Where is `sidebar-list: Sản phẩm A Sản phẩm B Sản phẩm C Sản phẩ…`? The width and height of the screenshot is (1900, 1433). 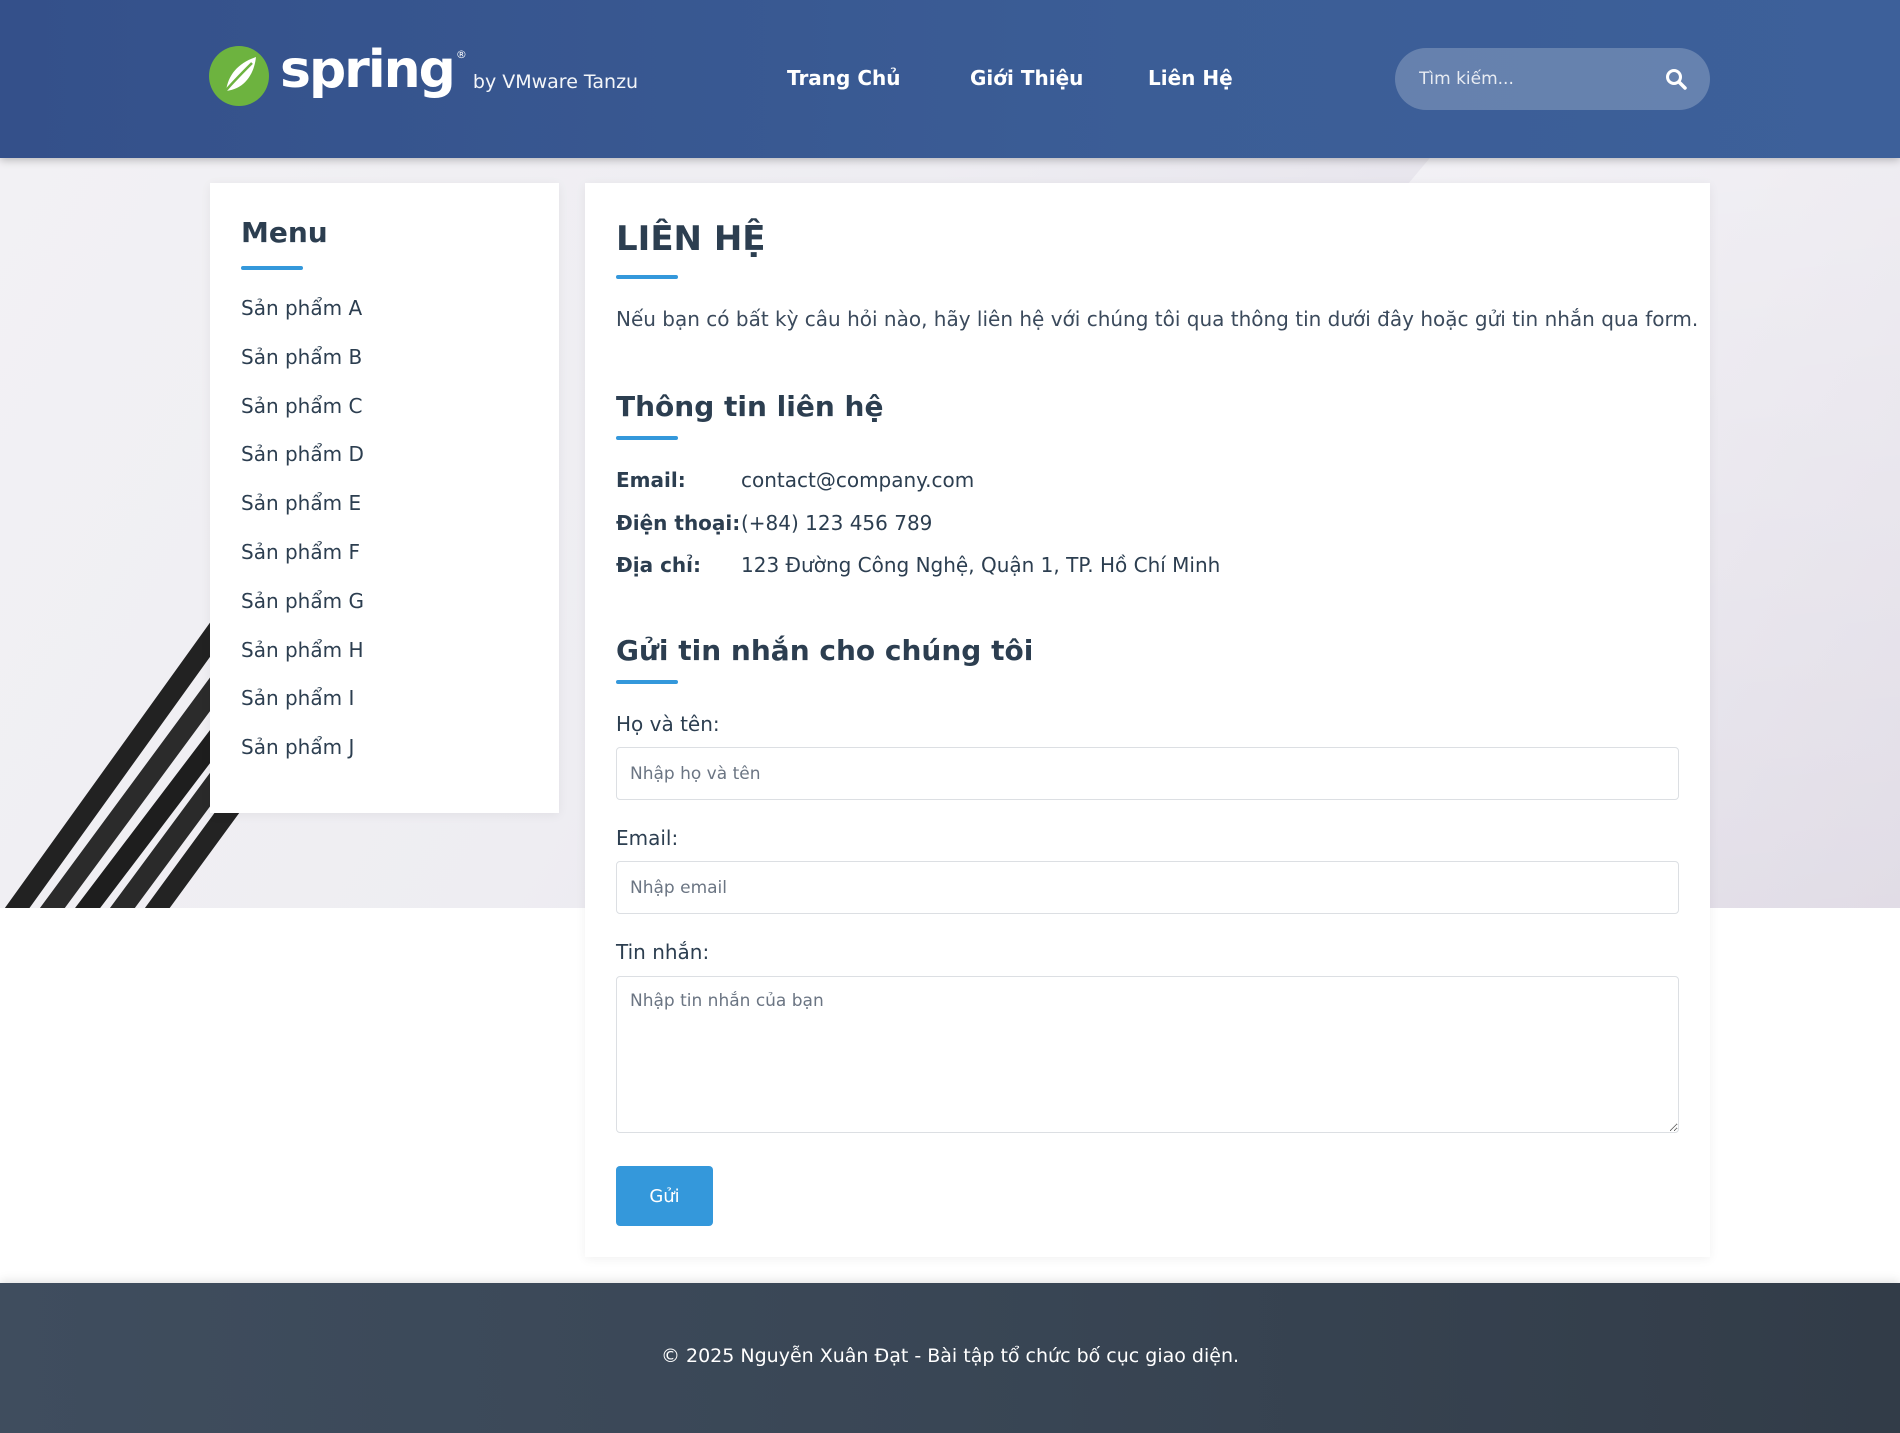 sidebar-list: Sản phẩm A Sản phẩm B Sản phẩm C Sản phẩ… is located at coordinates (302, 540).